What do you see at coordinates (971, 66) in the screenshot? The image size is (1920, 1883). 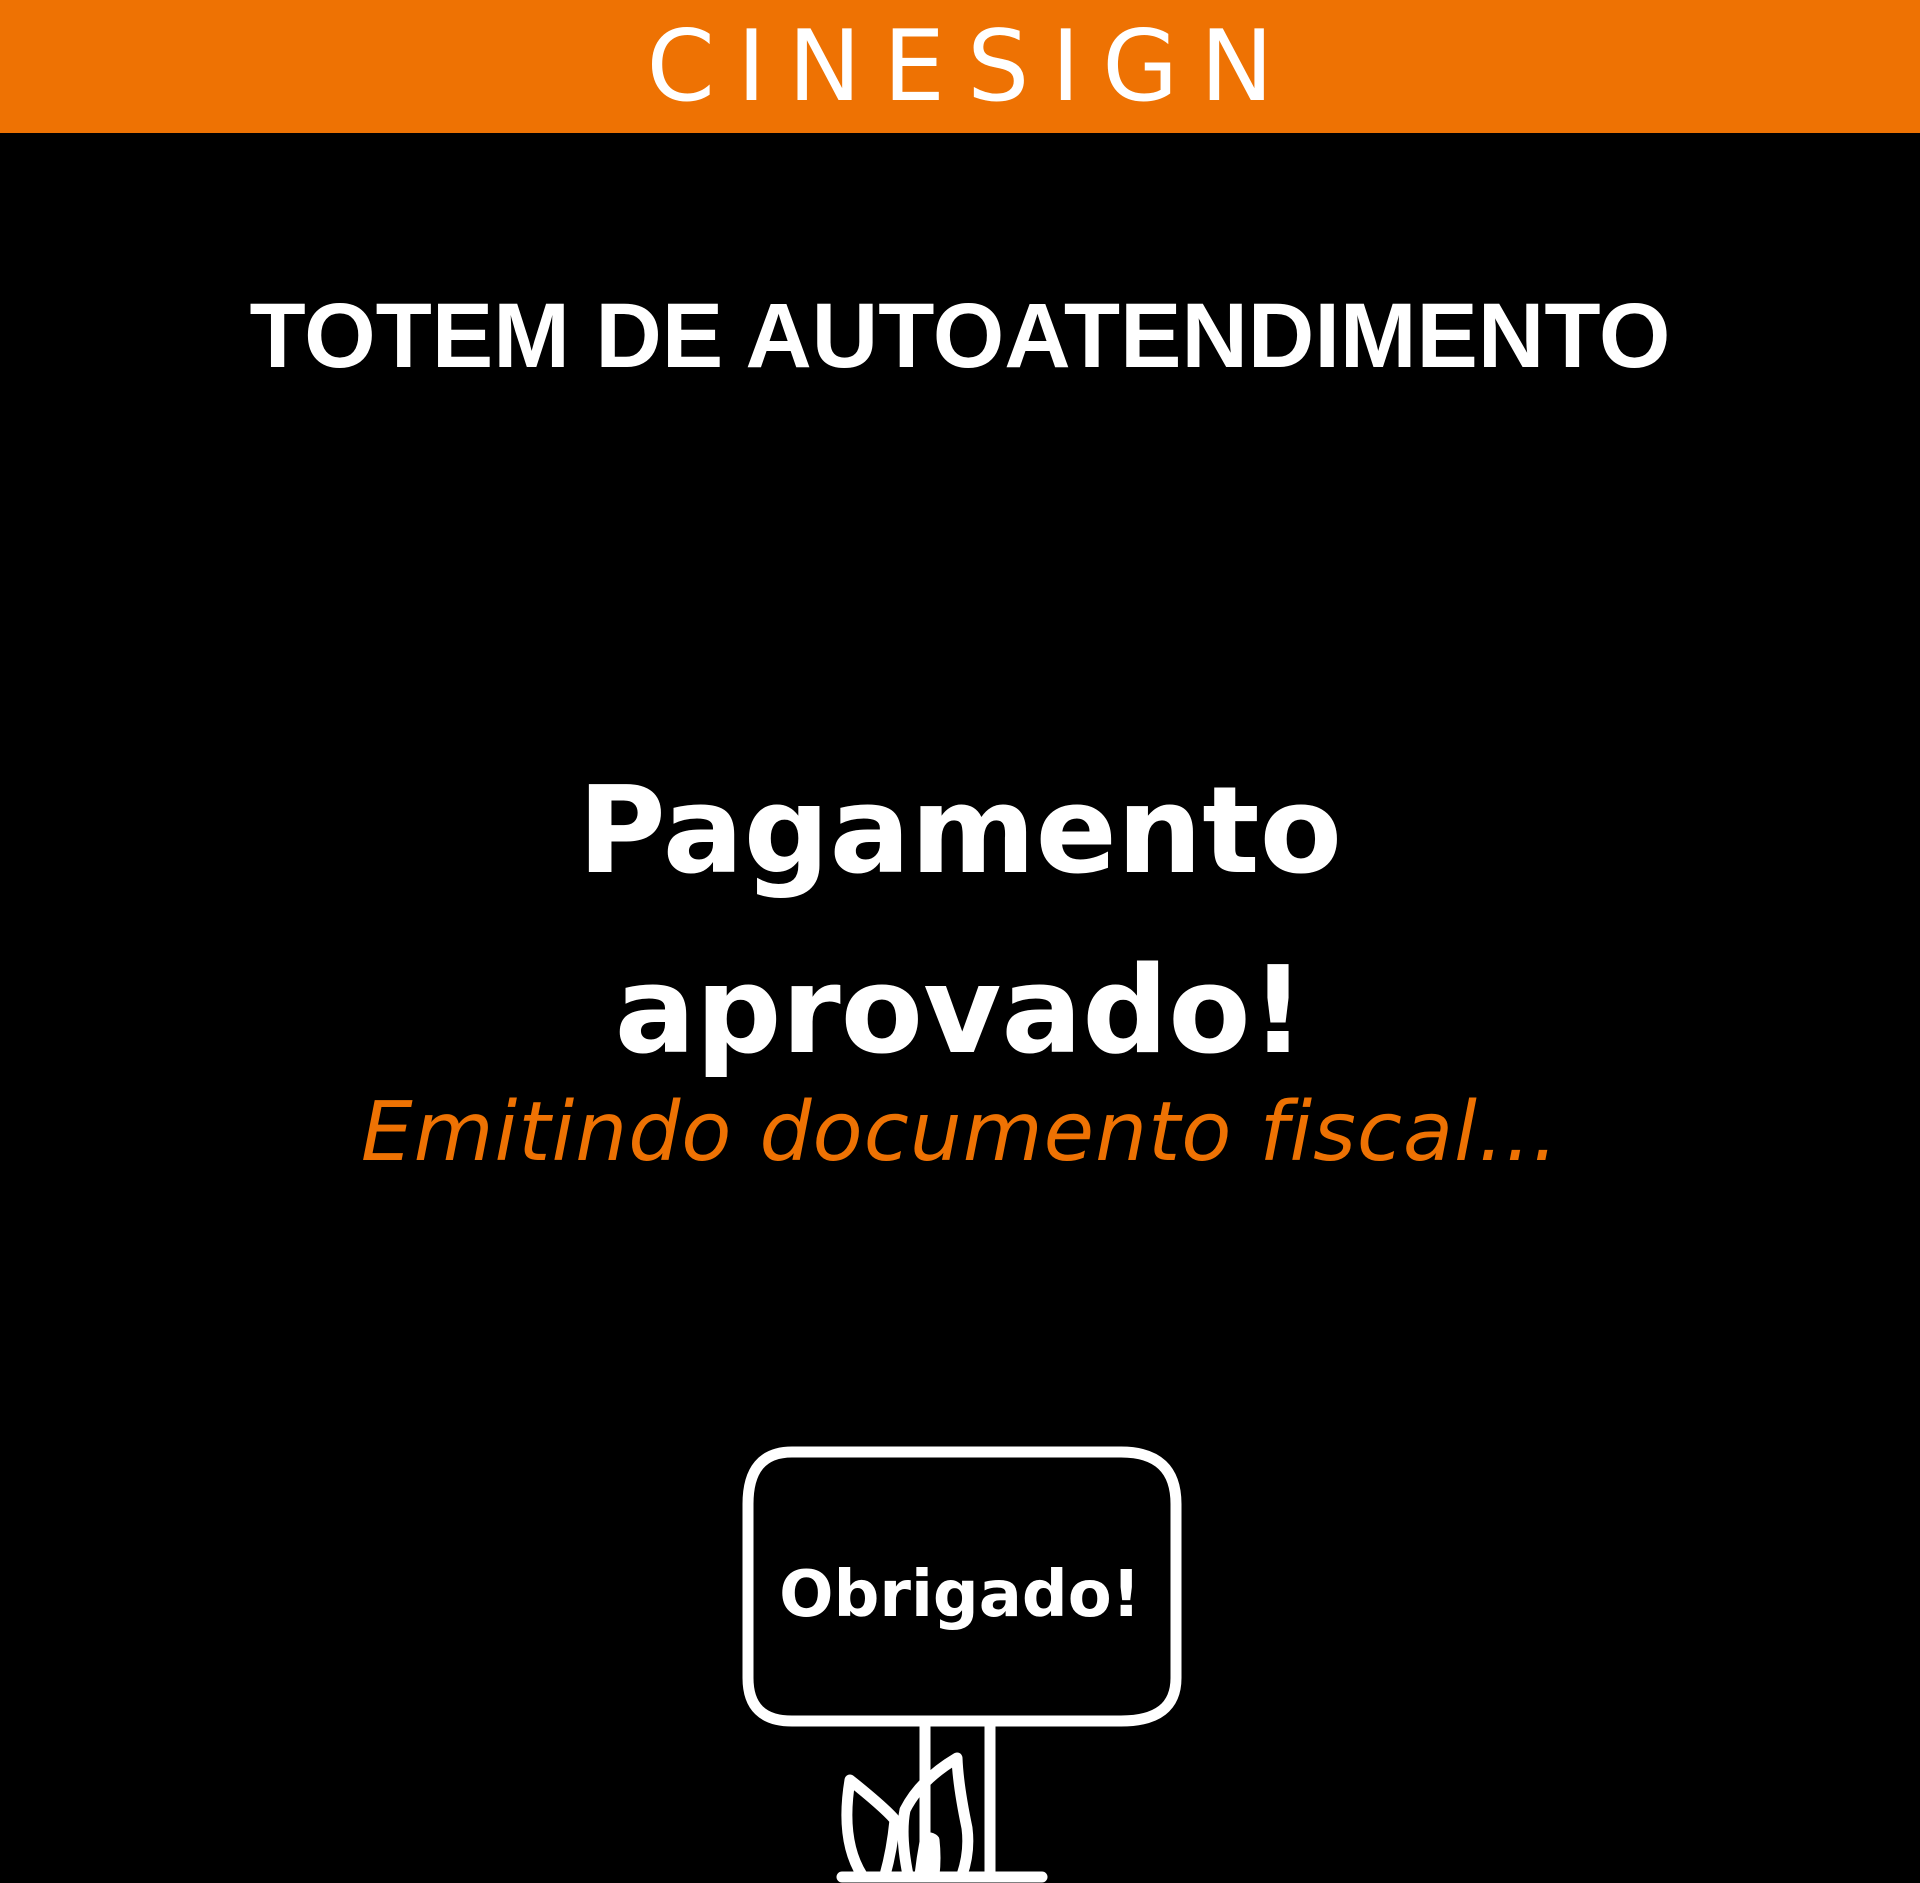 I see `brand-logo: CINESIGN` at bounding box center [971, 66].